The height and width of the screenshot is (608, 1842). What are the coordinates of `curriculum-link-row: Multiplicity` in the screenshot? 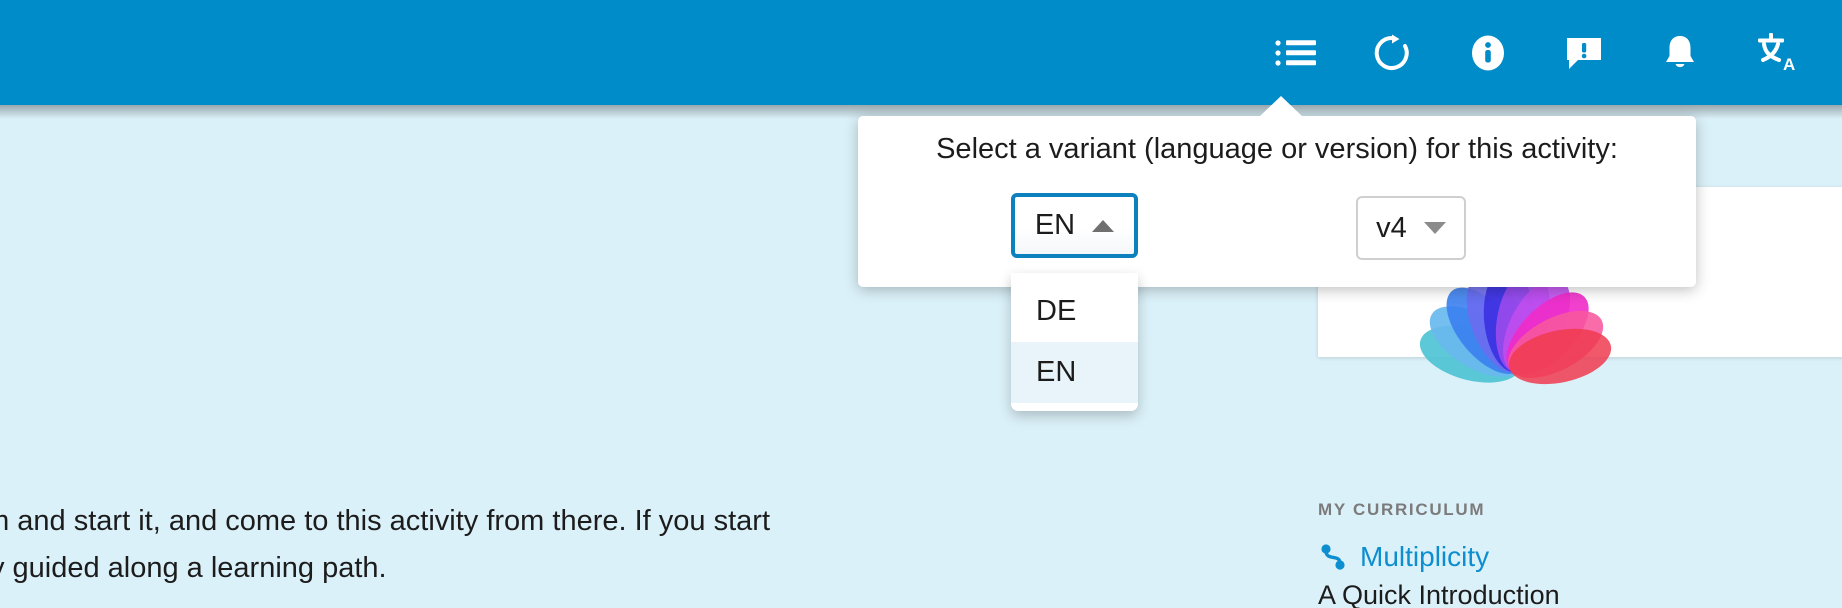 It's located at (1439, 557).